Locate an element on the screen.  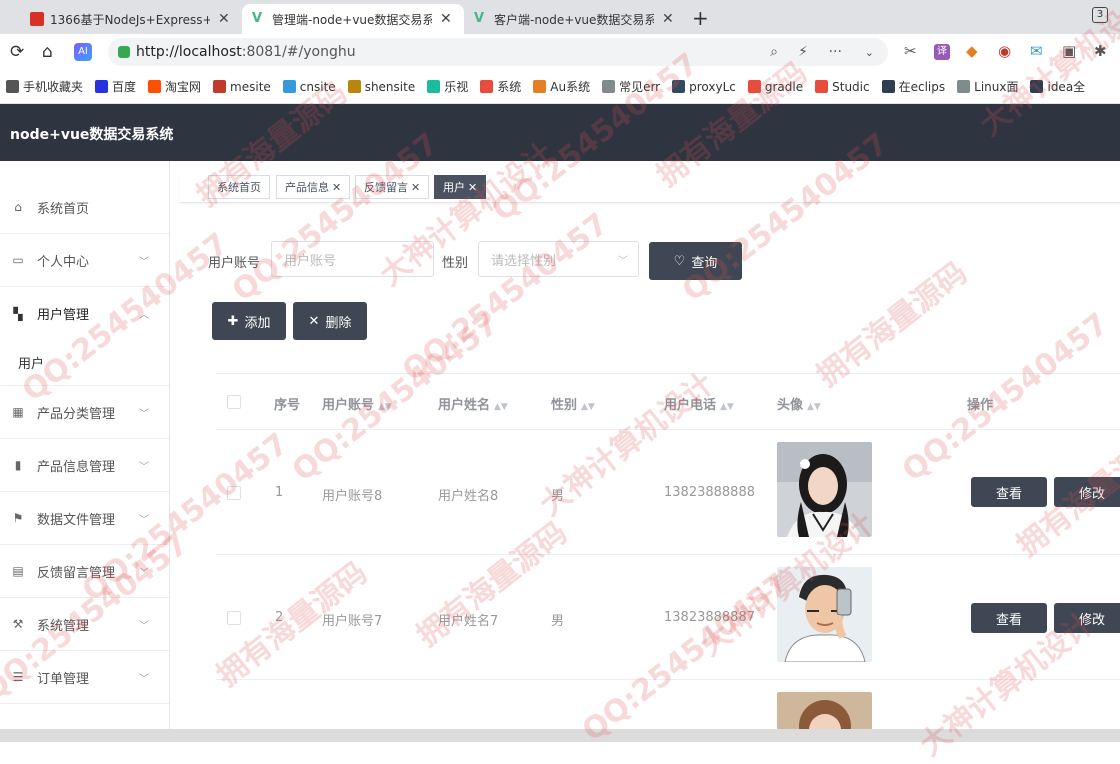
chevron-down-icon: ﹀ is located at coordinates (144, 467).